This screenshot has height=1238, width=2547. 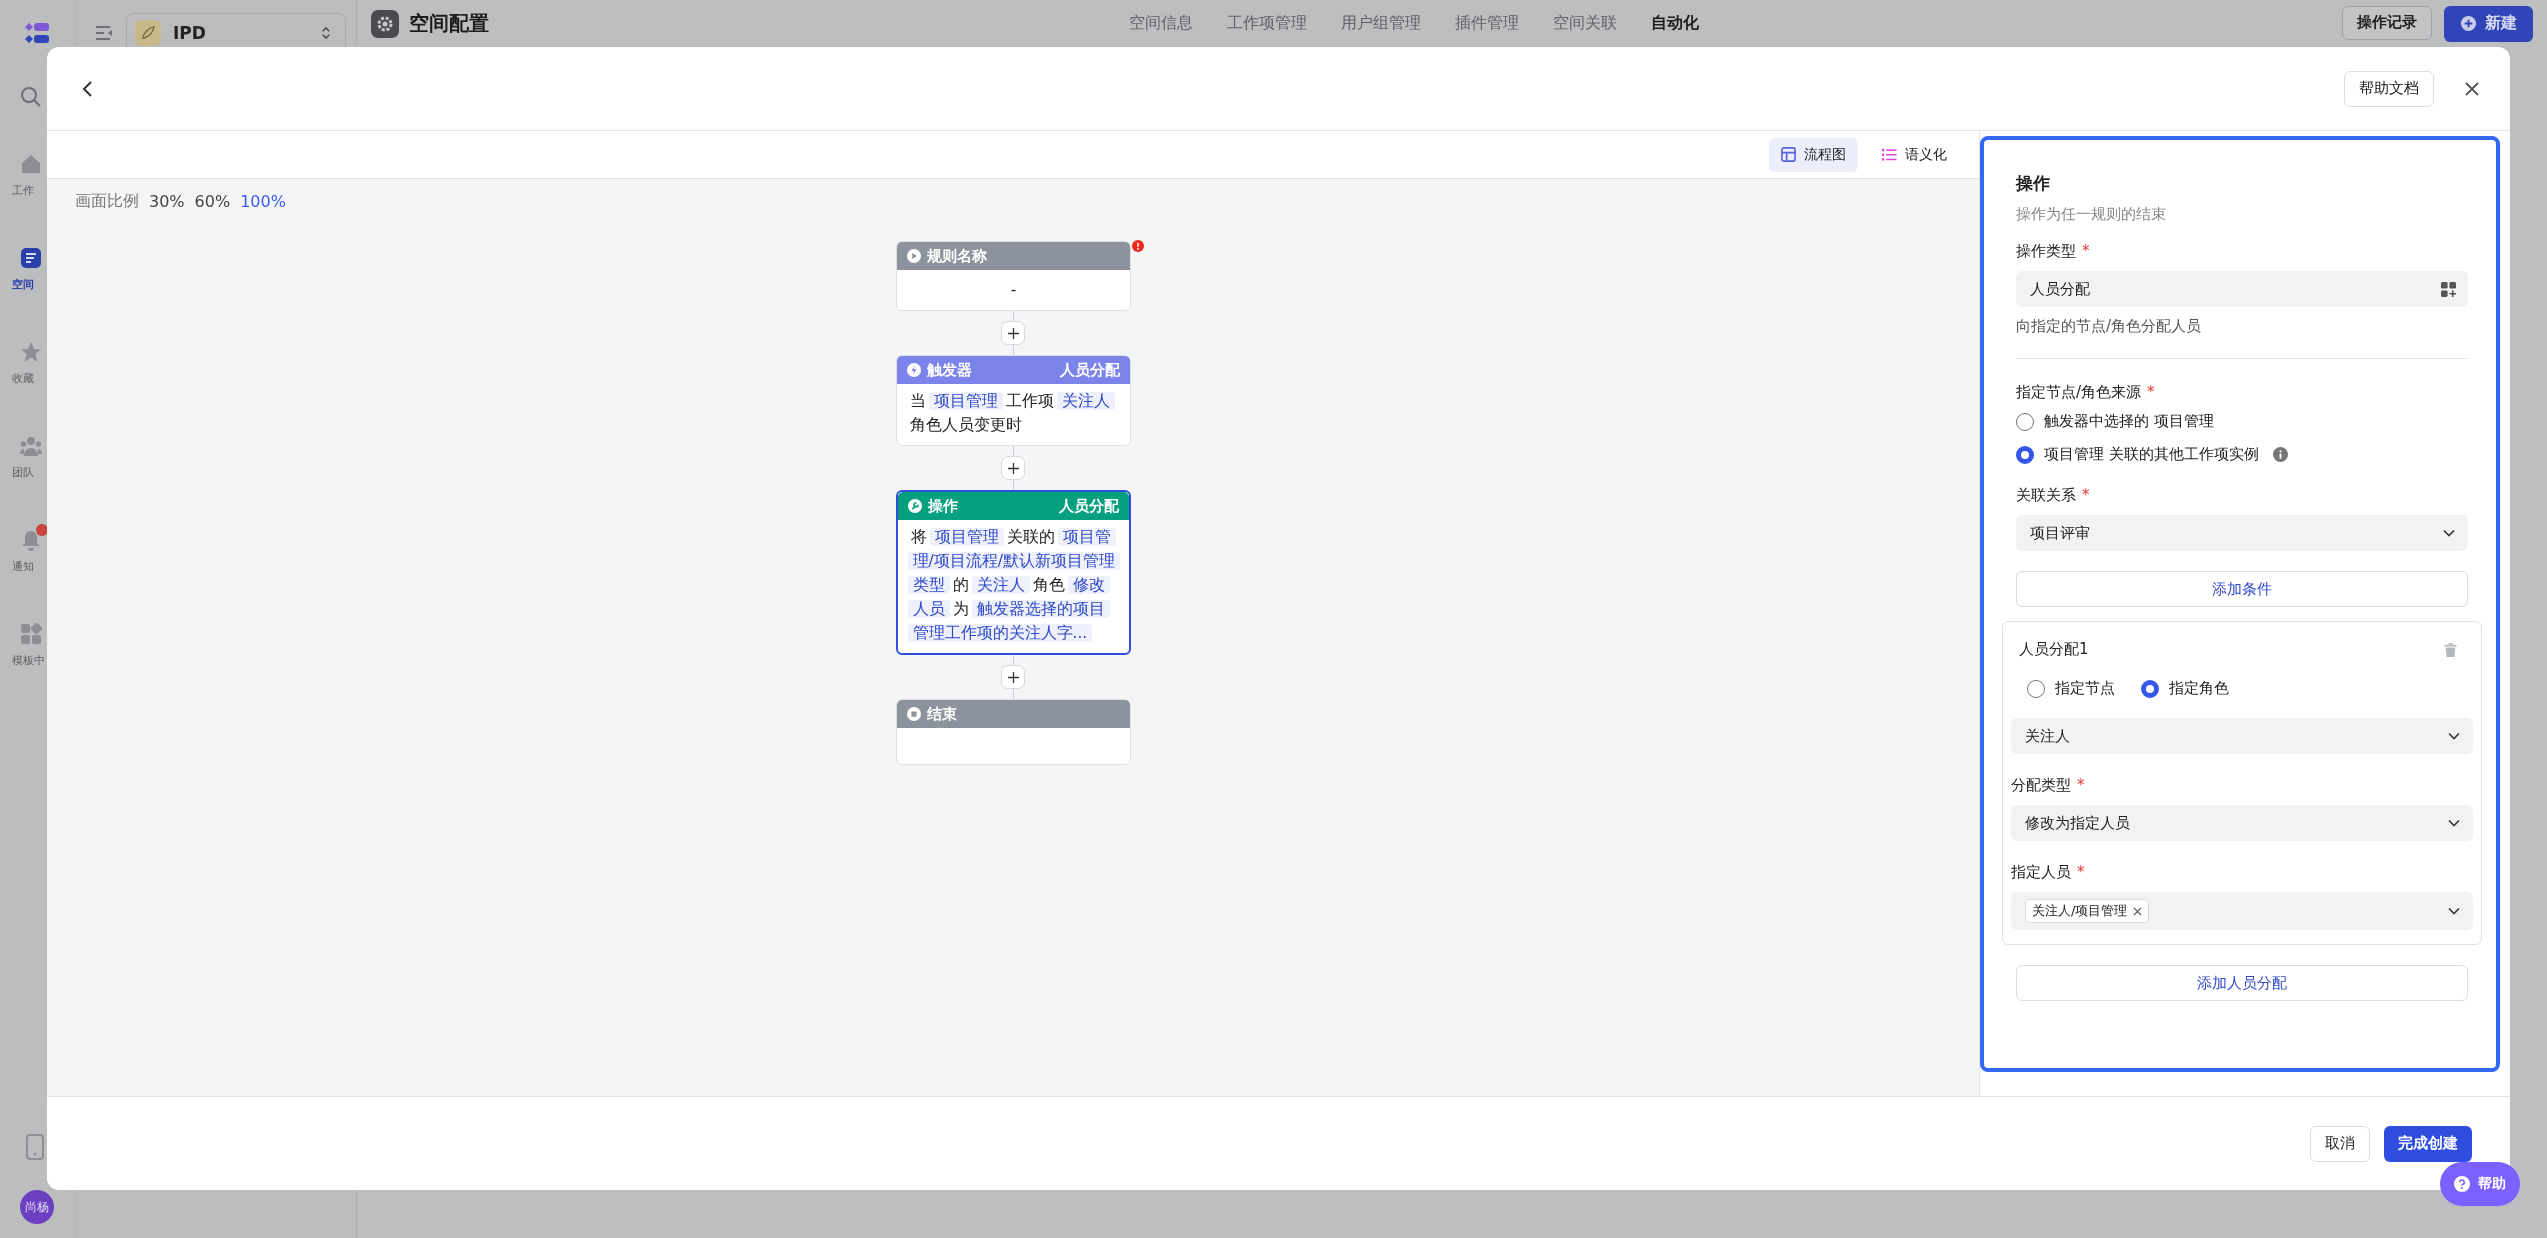 What do you see at coordinates (1788, 154) in the screenshot?
I see `layout-icon` at bounding box center [1788, 154].